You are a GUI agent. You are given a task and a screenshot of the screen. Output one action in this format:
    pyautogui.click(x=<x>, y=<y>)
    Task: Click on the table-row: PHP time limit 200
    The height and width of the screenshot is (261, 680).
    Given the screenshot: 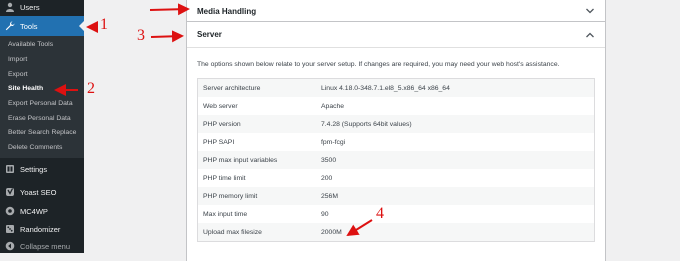 What is the action you would take?
    pyautogui.click(x=396, y=178)
    